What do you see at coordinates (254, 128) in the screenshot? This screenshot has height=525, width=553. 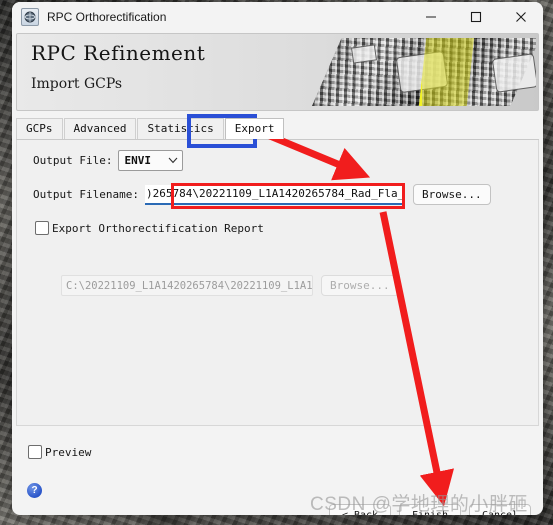 I see `tab-export: Export` at bounding box center [254, 128].